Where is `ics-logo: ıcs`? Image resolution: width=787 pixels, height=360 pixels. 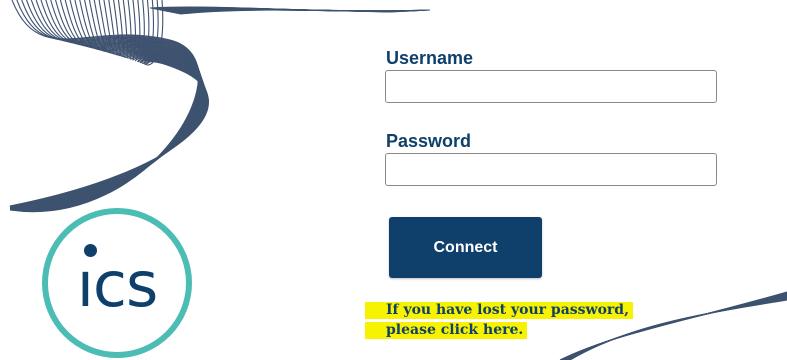
ics-logo: ıcs is located at coordinates (117, 283).